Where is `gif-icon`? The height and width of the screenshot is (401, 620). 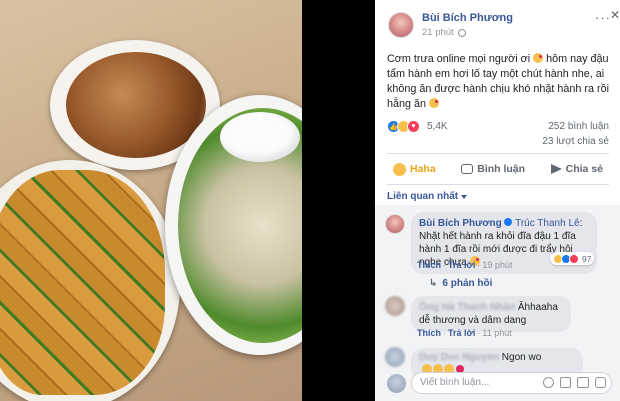
gif-icon is located at coordinates (583, 382).